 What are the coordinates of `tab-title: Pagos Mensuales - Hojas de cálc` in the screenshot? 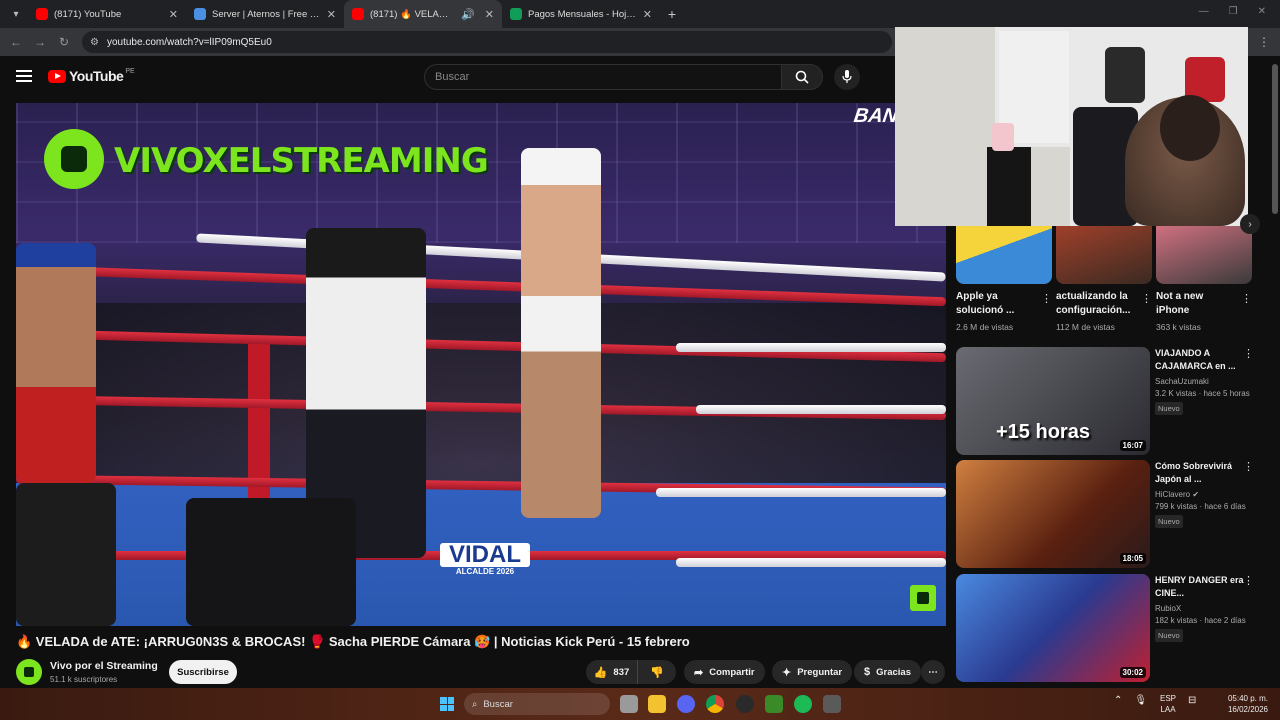 It's located at (582, 14).